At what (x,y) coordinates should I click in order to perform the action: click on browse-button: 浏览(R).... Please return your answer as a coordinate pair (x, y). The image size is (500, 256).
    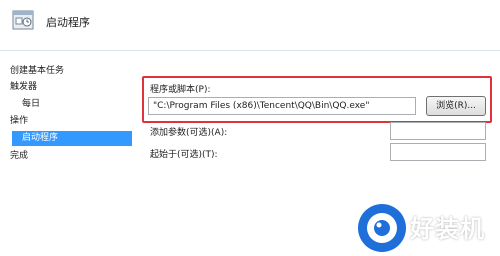
    Looking at the image, I should click on (456, 106).